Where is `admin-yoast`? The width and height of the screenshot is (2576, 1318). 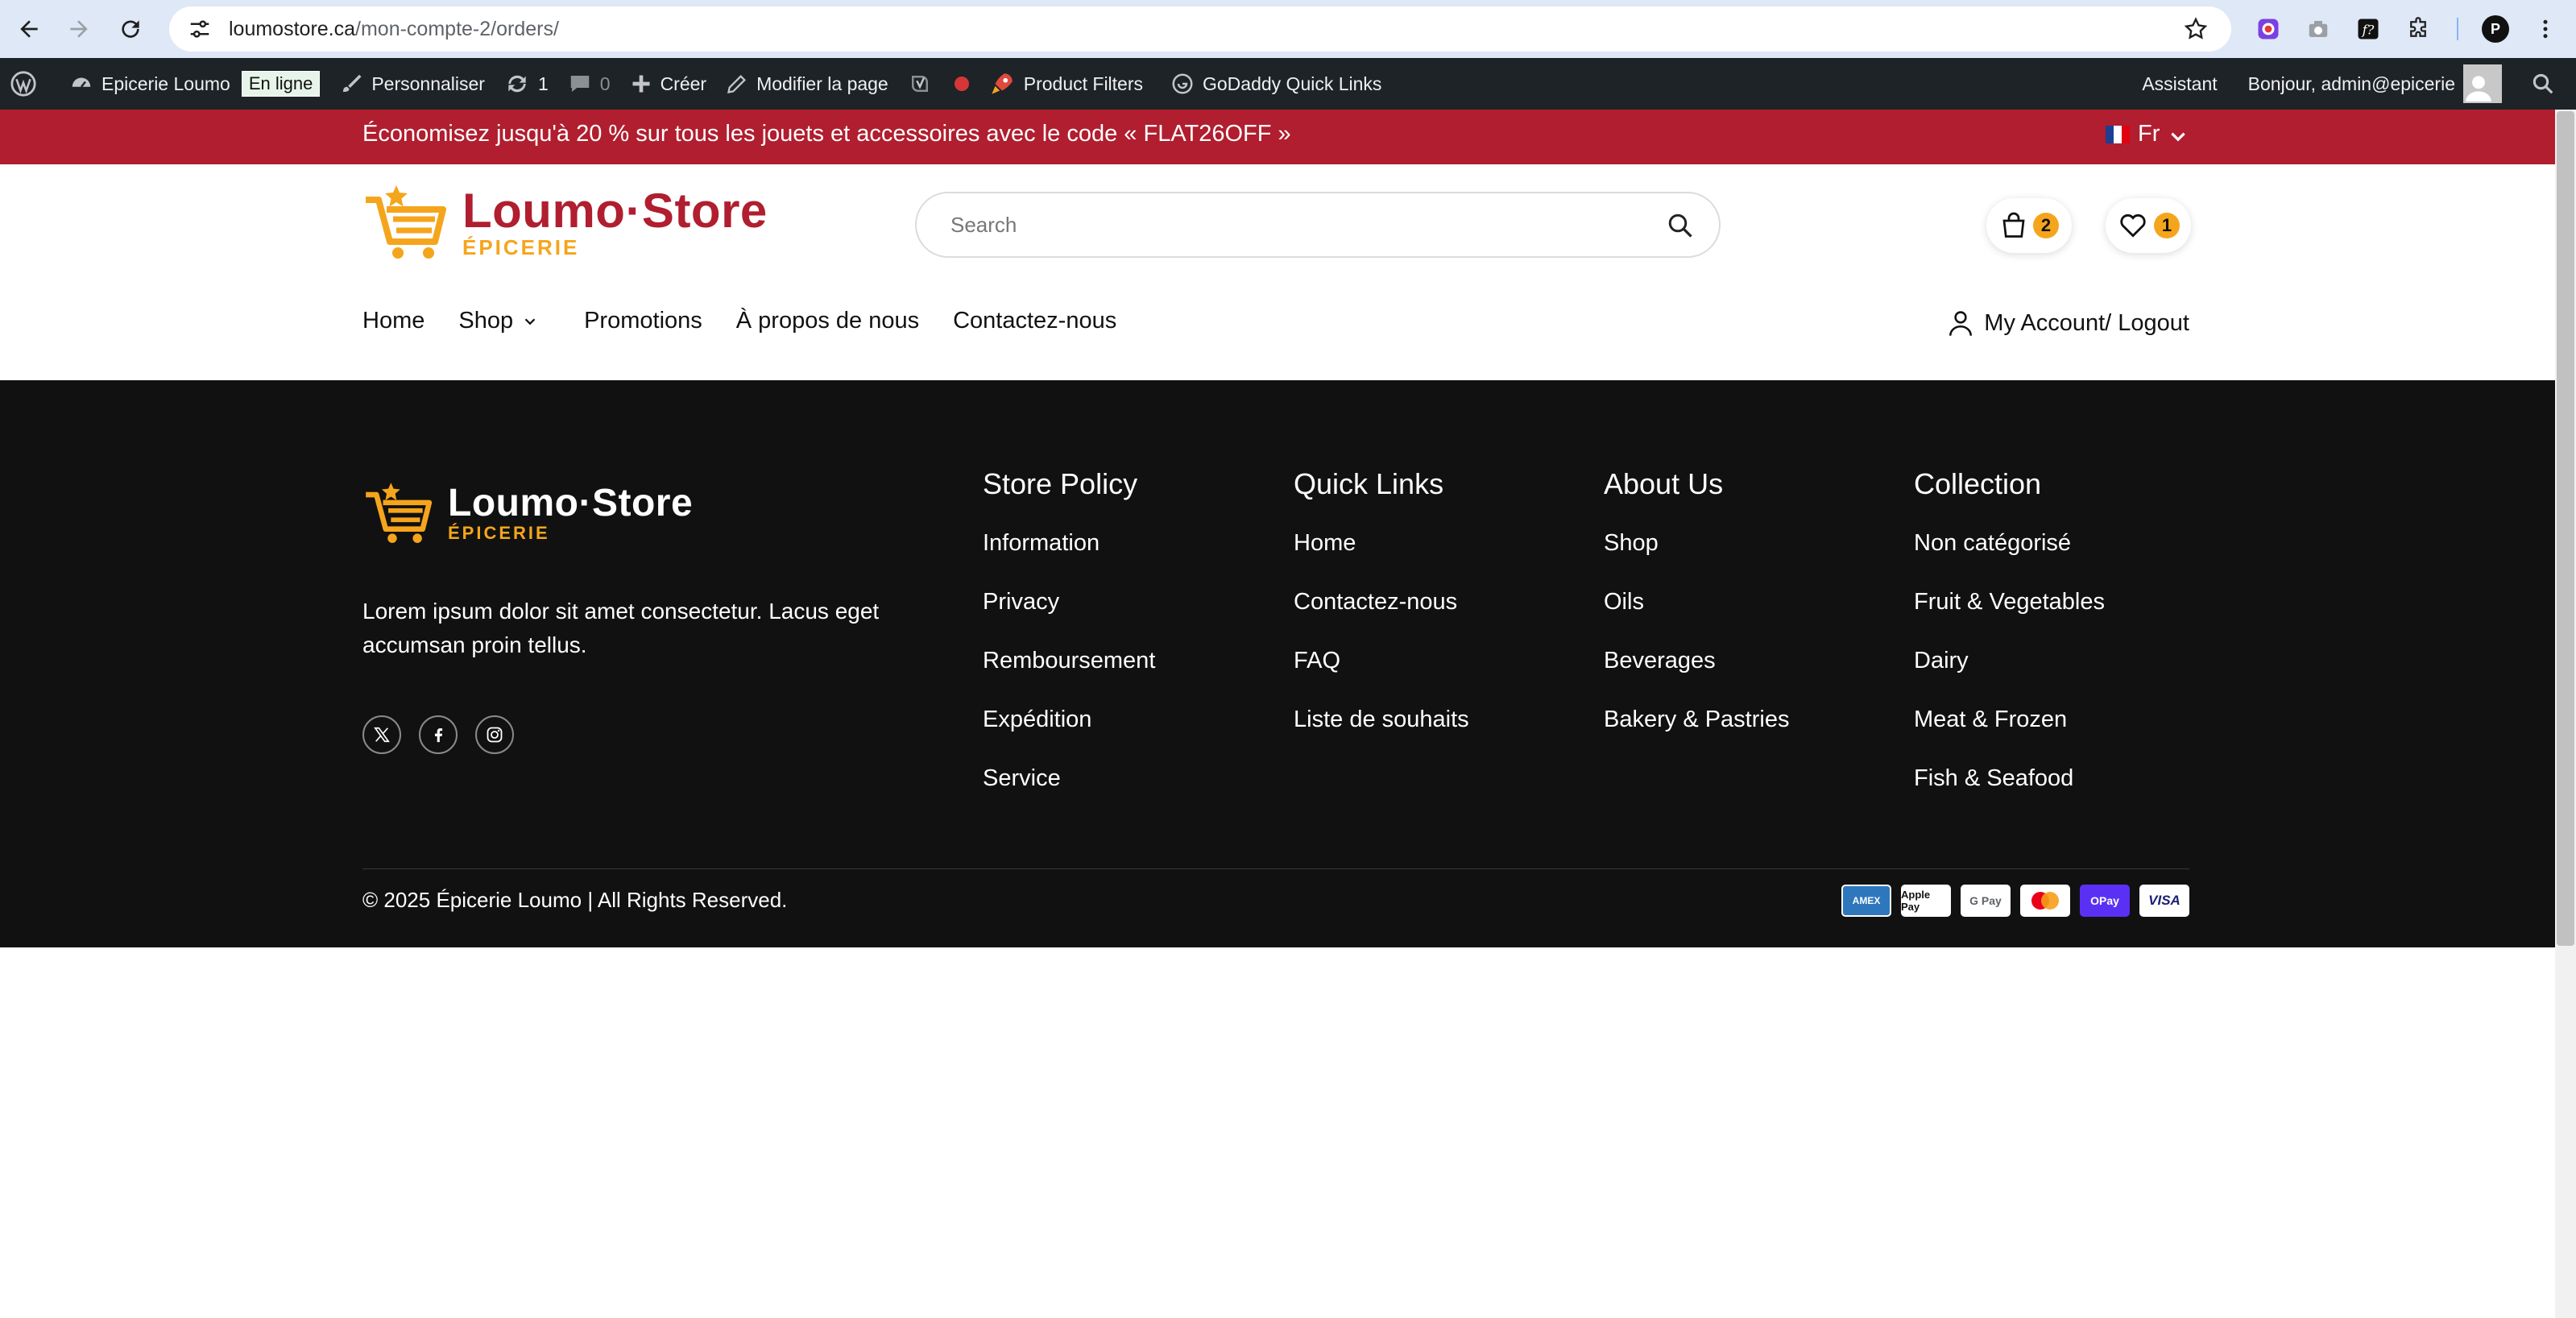
admin-yoast is located at coordinates (938, 84).